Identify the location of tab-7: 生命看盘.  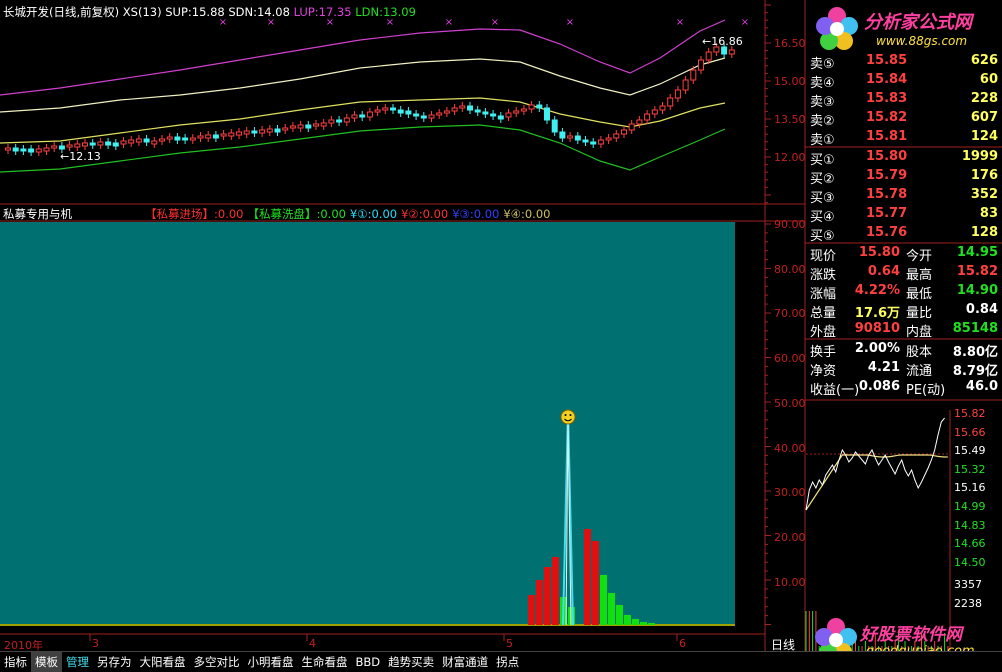
(325, 662).